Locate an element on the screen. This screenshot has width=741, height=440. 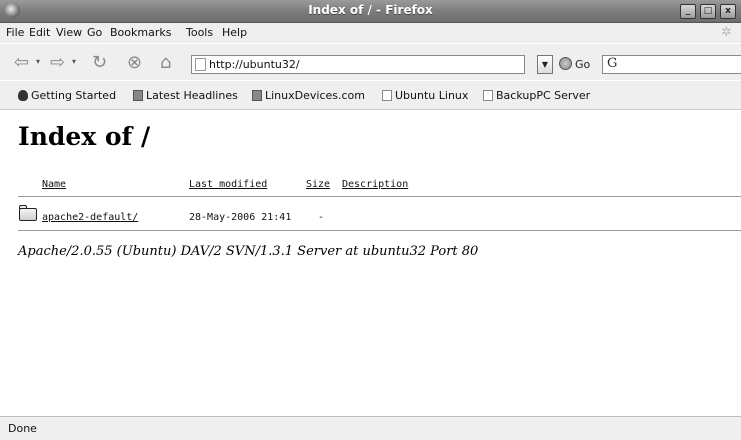
minimize-button: _ is located at coordinates (688, 11).